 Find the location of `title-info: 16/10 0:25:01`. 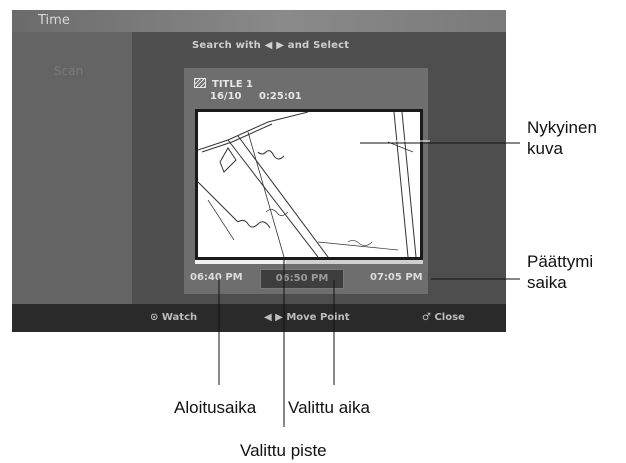

title-info: 16/10 0:25:01 is located at coordinates (256, 96).